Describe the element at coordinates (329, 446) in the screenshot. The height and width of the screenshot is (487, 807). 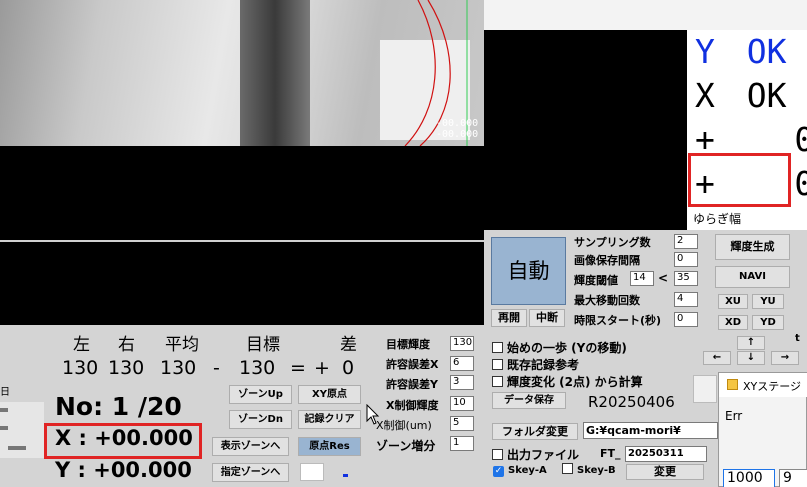
I see `origin-reset-button: 原点Res` at that location.